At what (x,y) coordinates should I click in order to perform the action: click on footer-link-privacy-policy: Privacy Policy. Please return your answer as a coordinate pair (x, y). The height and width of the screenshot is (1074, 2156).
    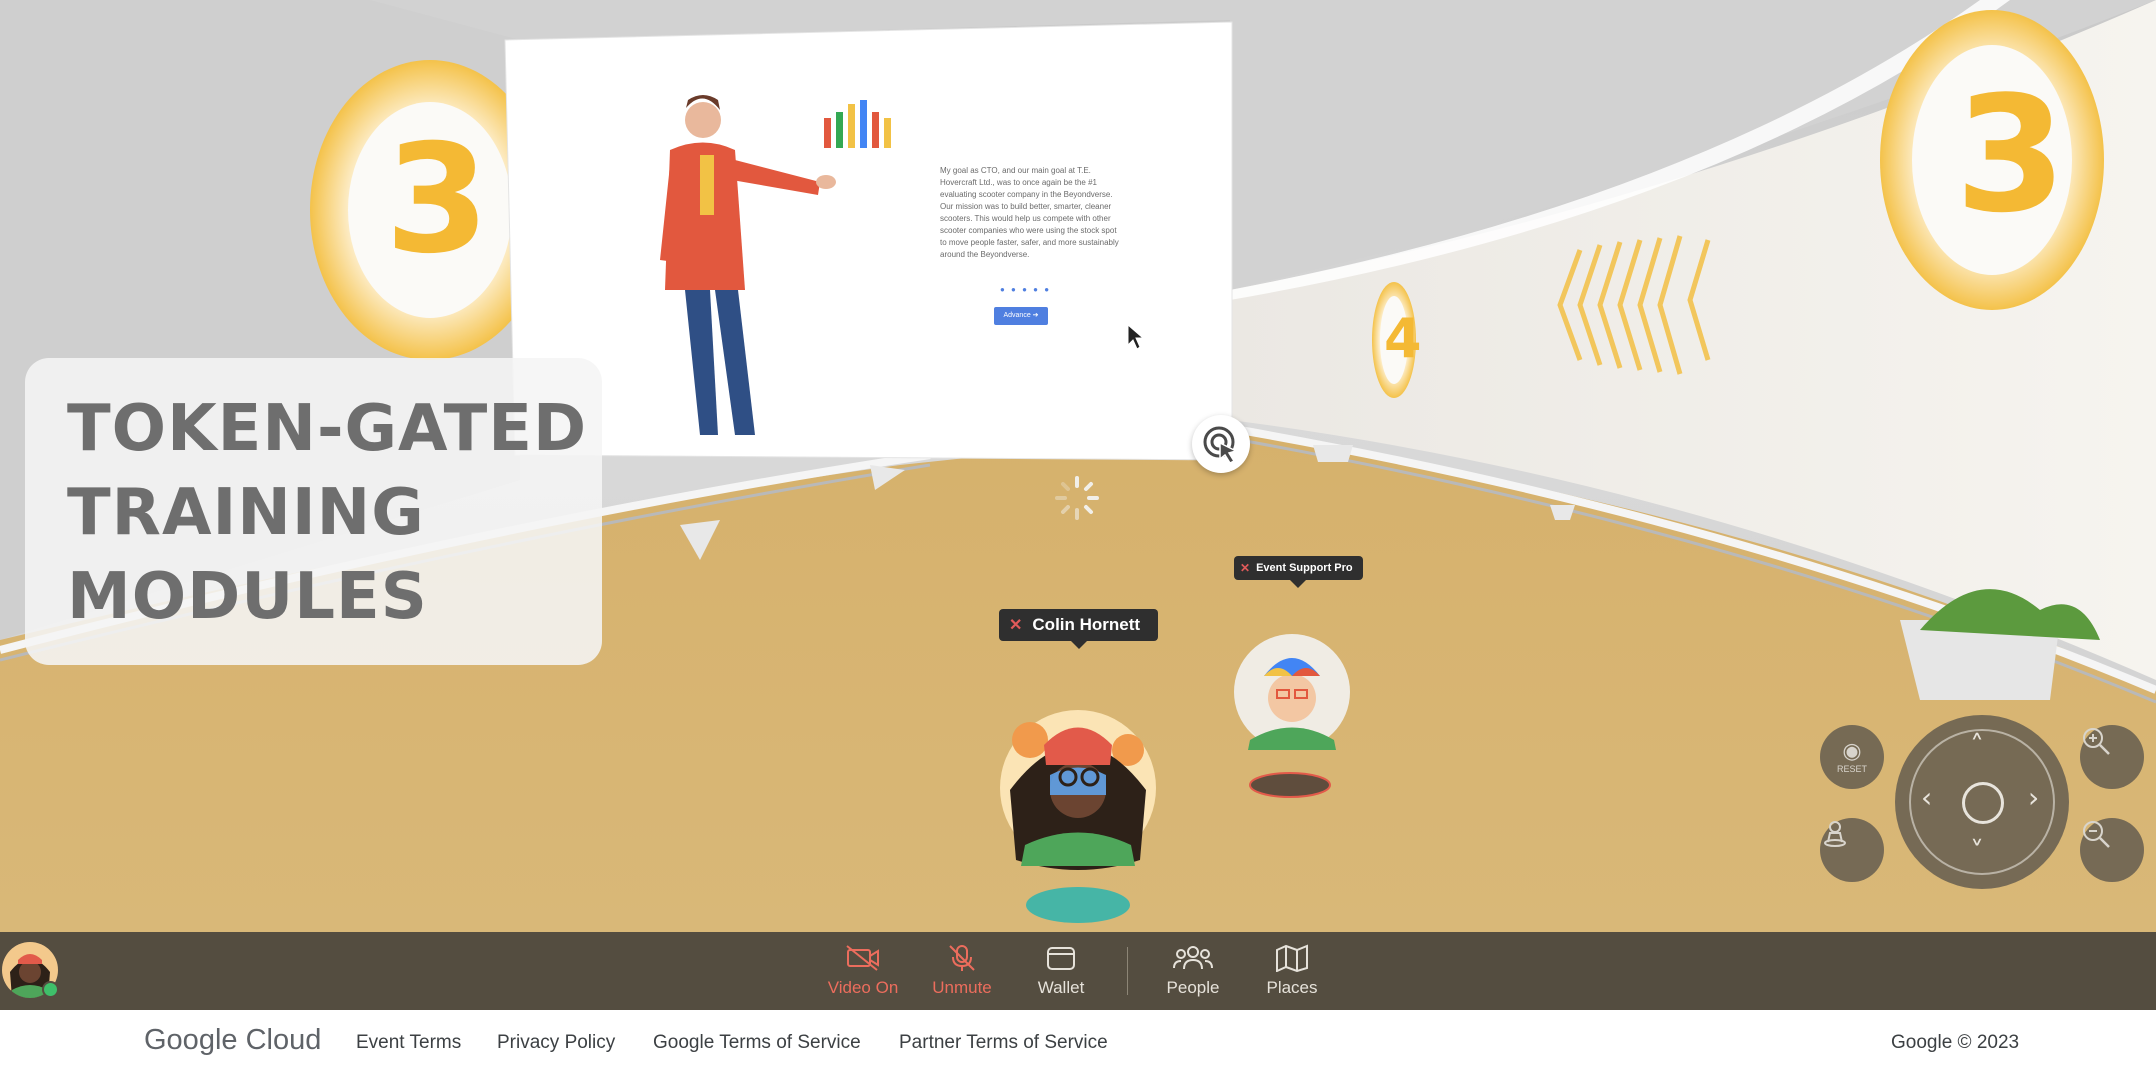
    Looking at the image, I should click on (556, 1043).